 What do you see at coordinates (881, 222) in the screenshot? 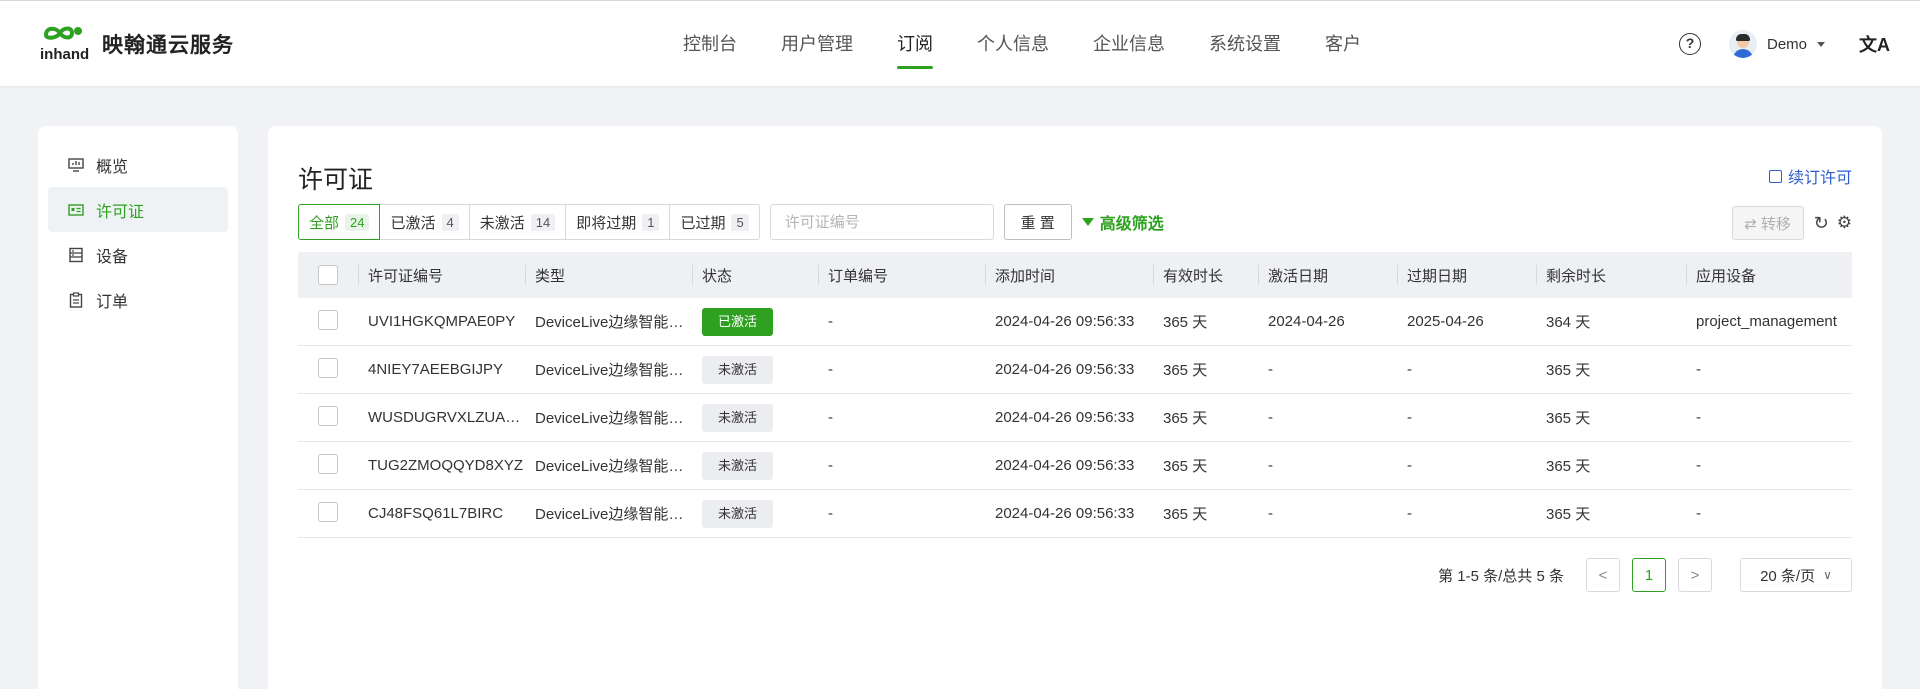
I see `license-number-search-input` at bounding box center [881, 222].